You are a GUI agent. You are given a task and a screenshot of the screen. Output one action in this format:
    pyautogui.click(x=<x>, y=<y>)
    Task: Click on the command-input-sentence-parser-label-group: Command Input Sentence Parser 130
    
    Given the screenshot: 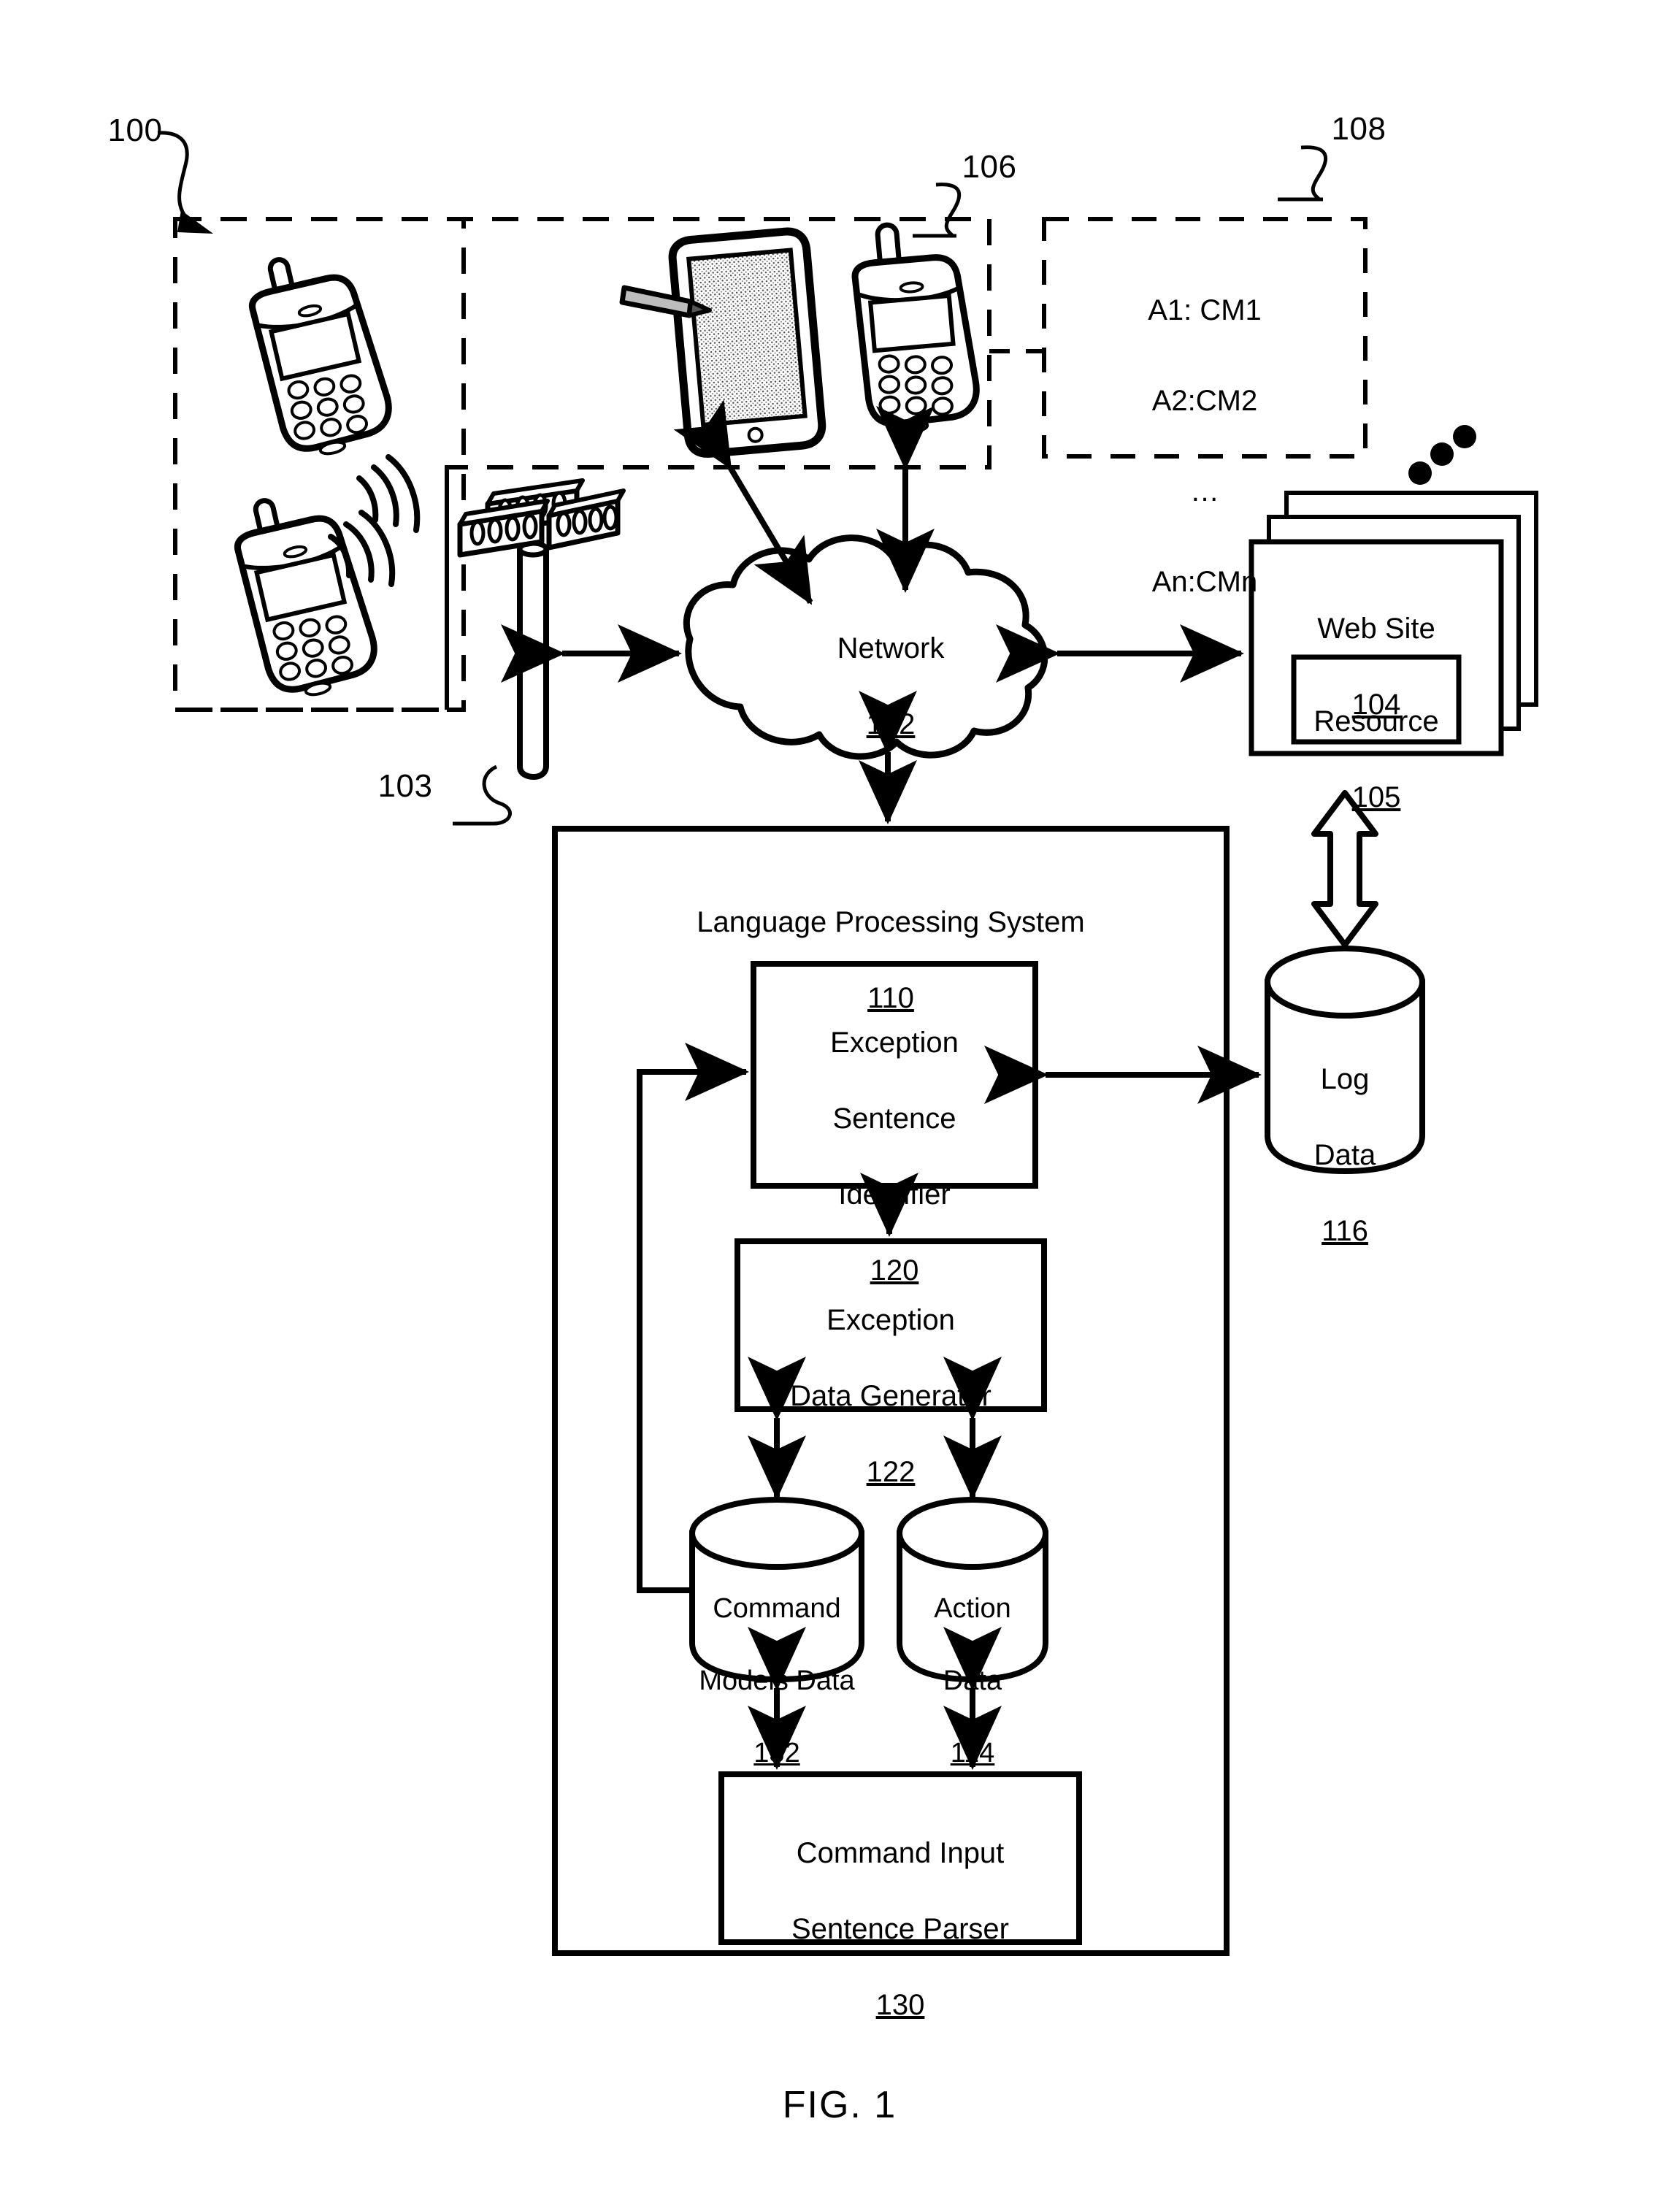 What is the action you would take?
    pyautogui.click(x=900, y=1929)
    